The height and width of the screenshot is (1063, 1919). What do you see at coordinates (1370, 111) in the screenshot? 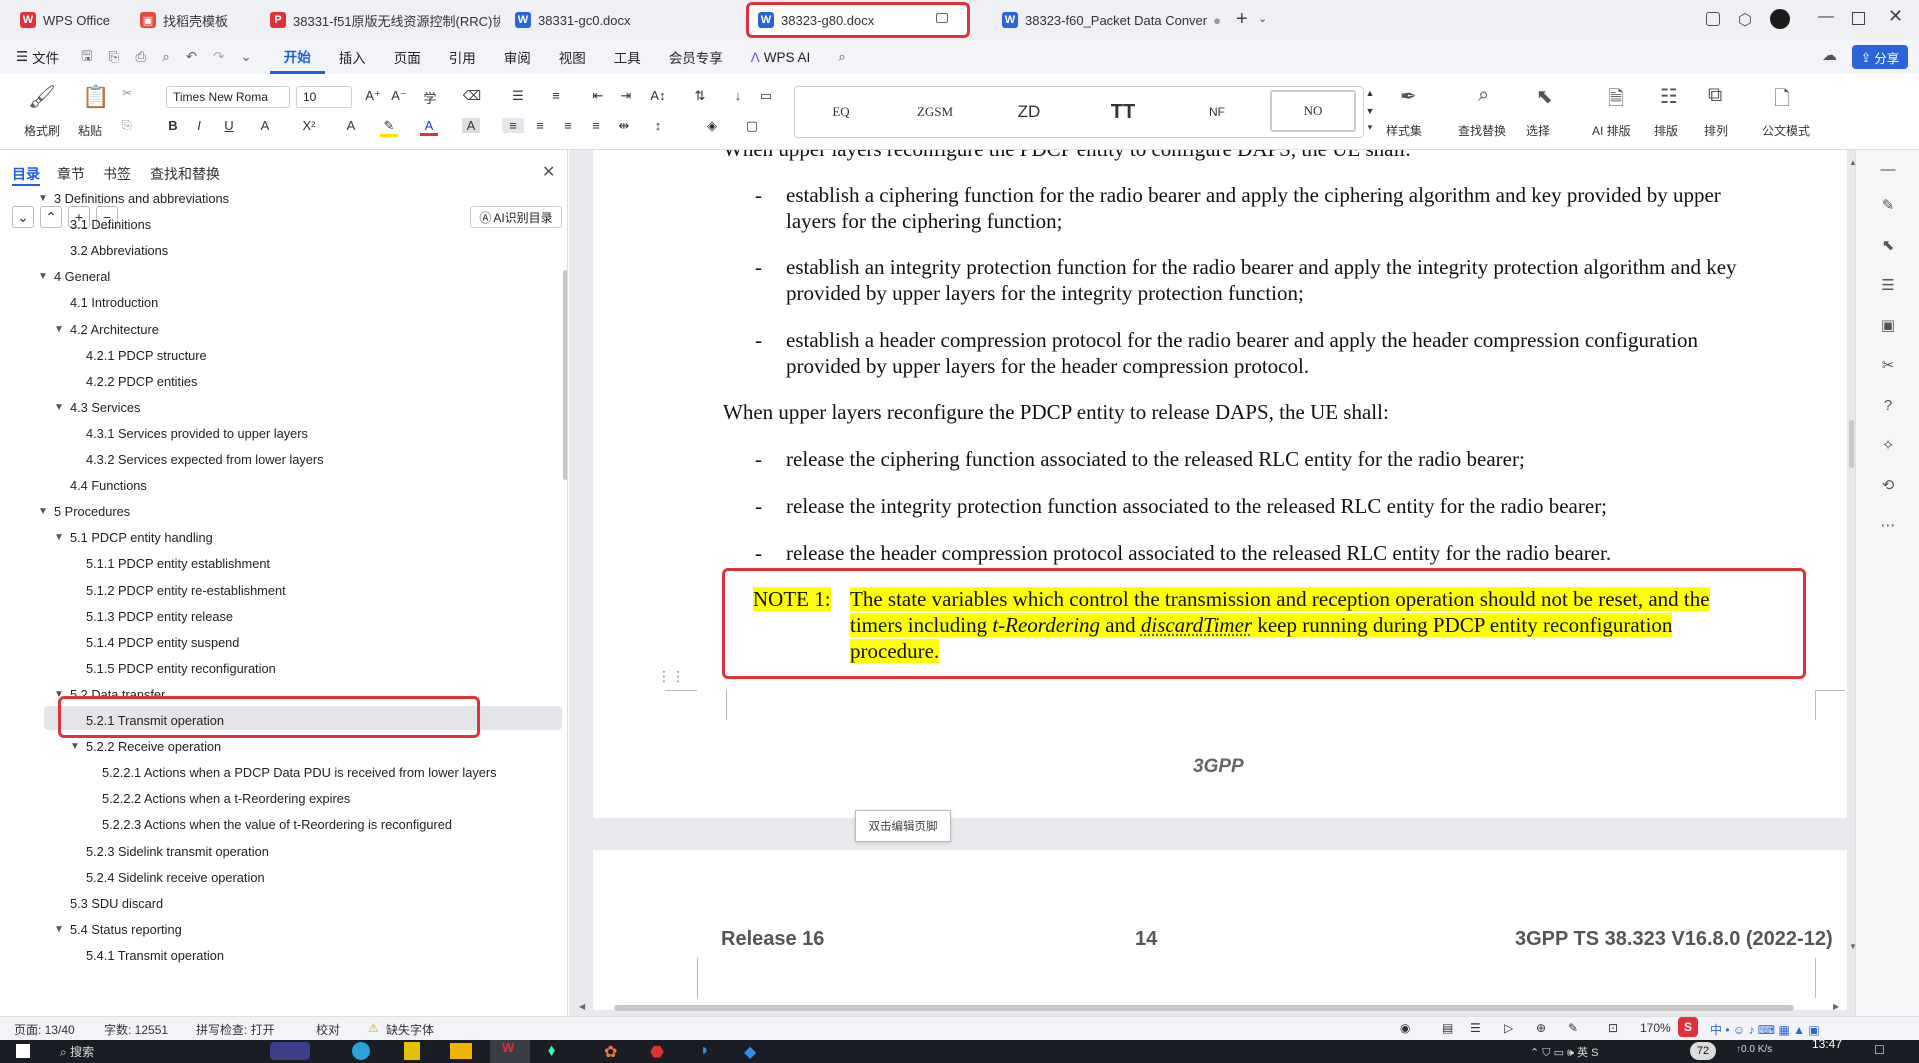
I see `gallery-down-icon: ▼` at bounding box center [1370, 111].